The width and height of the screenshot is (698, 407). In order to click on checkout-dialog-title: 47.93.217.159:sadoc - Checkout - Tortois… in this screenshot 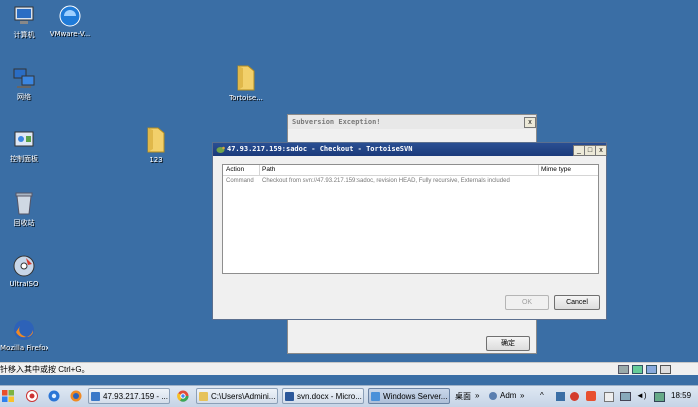, I will do `click(320, 149)`.